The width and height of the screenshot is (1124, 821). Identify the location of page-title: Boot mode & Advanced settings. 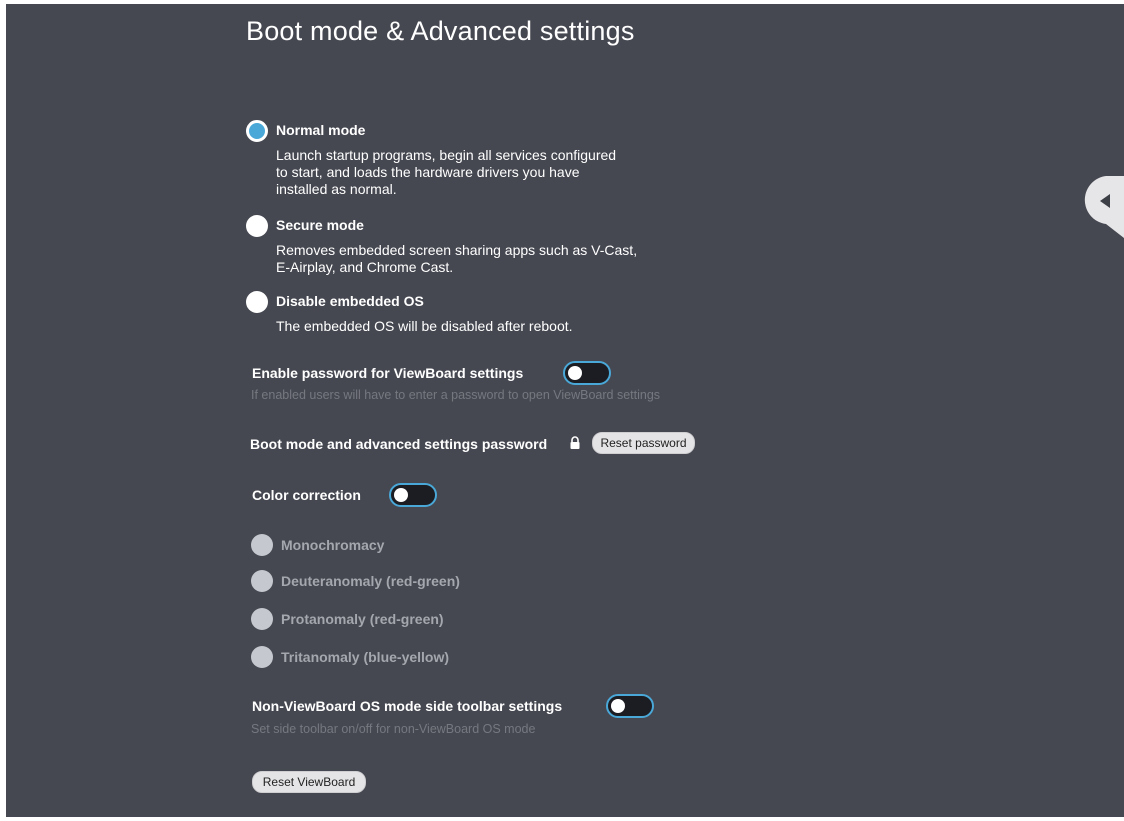
(440, 31).